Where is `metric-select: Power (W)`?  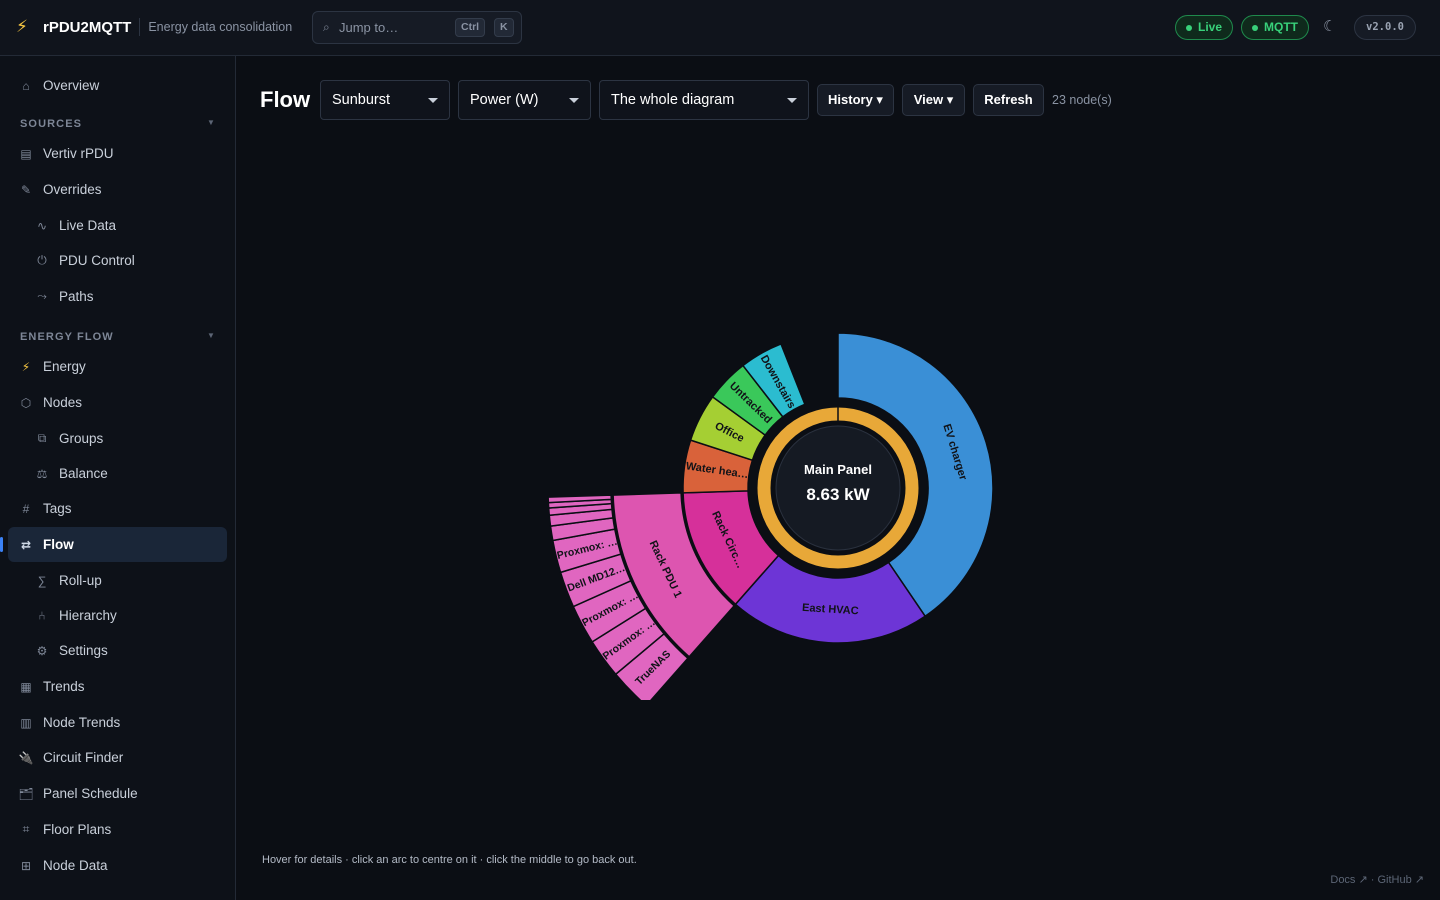 metric-select: Power (W) is located at coordinates (524, 100).